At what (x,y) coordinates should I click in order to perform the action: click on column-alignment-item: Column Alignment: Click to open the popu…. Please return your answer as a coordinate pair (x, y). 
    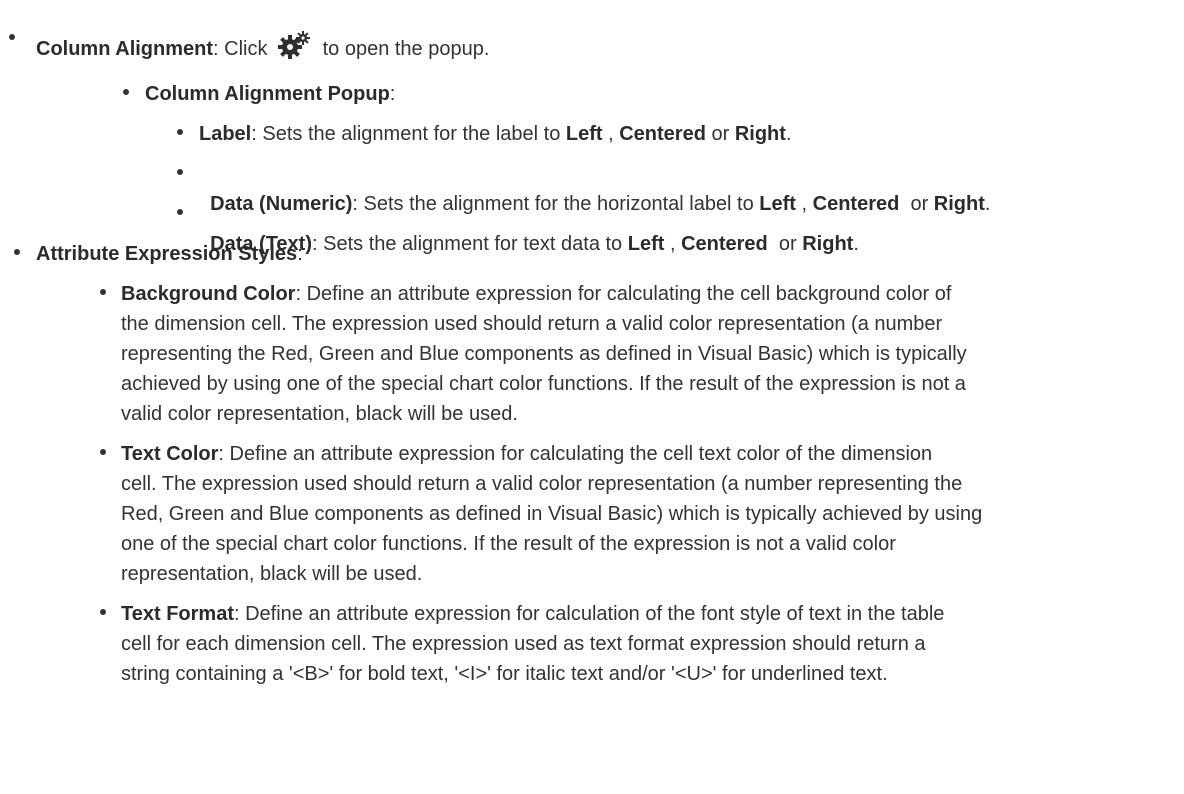
    Looking at the image, I should click on (262, 47).